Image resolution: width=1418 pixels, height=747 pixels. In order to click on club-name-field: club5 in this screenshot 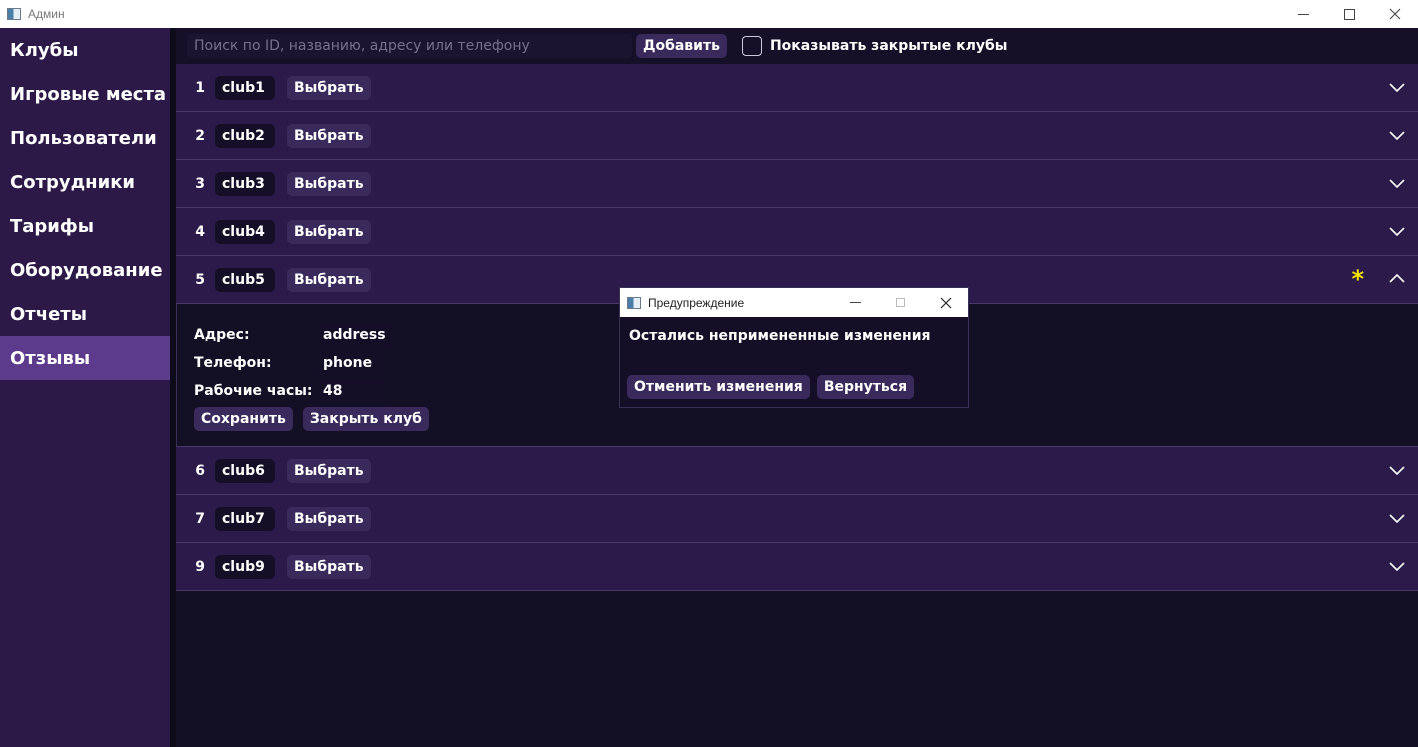, I will do `click(245, 279)`.